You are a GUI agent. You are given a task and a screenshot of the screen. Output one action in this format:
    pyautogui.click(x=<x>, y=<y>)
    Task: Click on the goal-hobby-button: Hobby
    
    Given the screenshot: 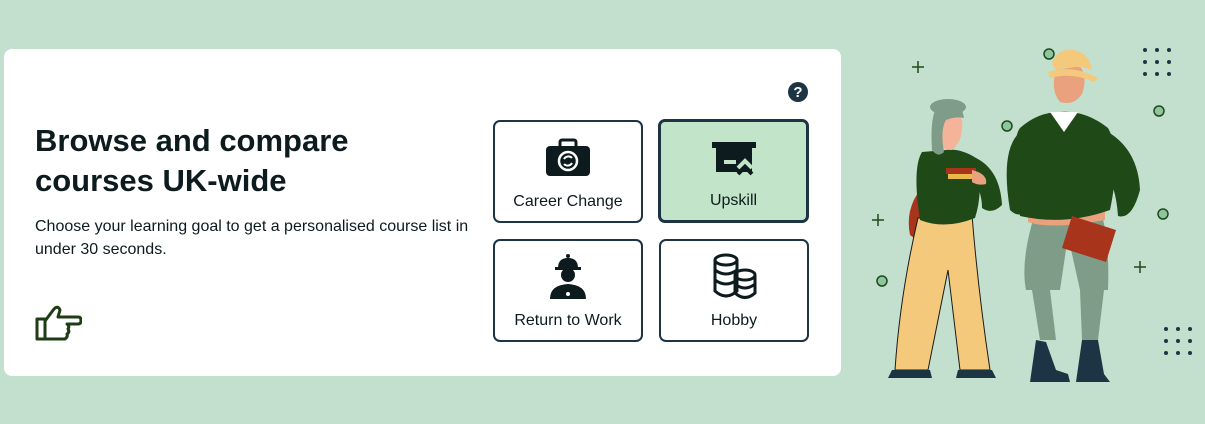 What is the action you would take?
    pyautogui.click(x=734, y=290)
    